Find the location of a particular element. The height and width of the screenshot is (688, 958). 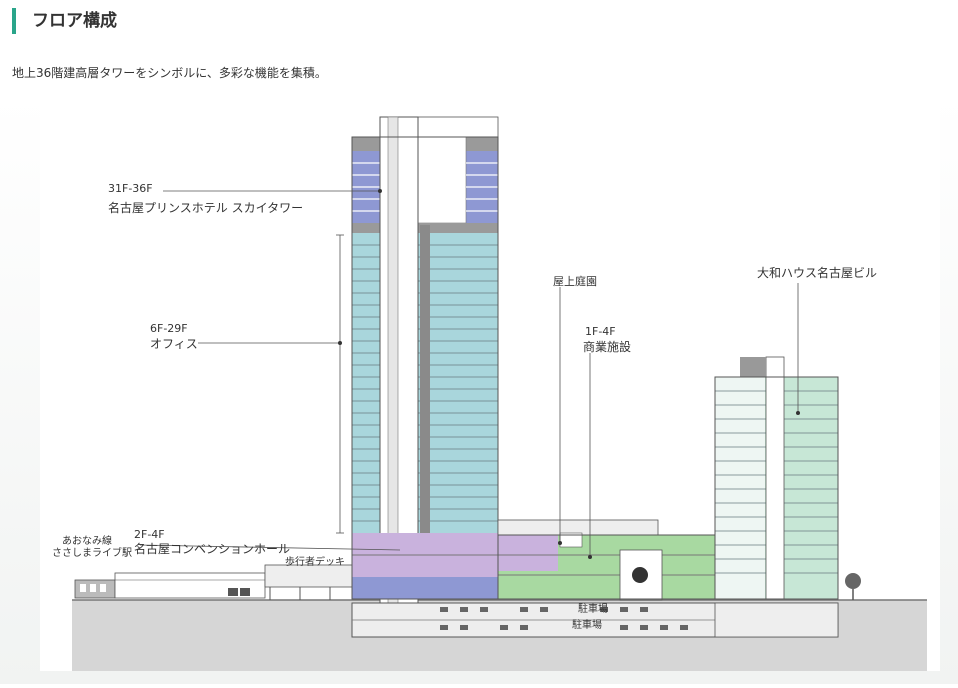

station-name-label: ささしまライブ駅 is located at coordinates (92, 552).